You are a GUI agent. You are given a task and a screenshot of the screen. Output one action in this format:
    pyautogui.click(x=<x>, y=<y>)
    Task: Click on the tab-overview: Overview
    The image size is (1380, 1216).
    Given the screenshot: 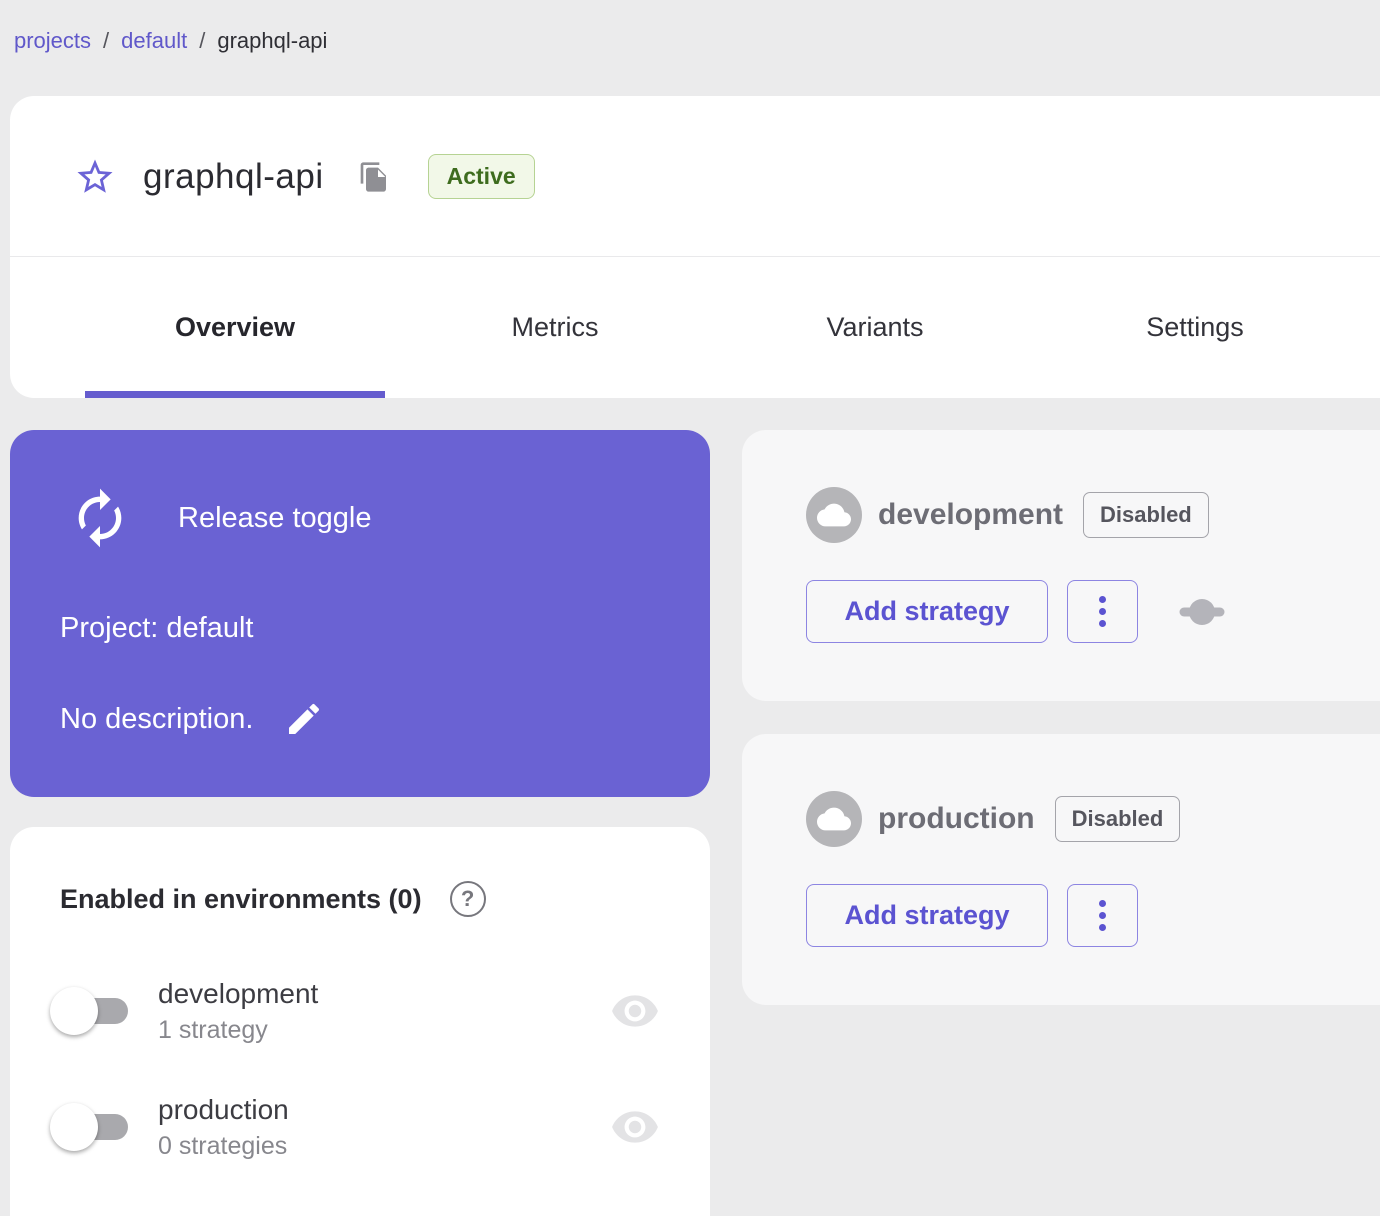 What is the action you would take?
    pyautogui.click(x=235, y=327)
    